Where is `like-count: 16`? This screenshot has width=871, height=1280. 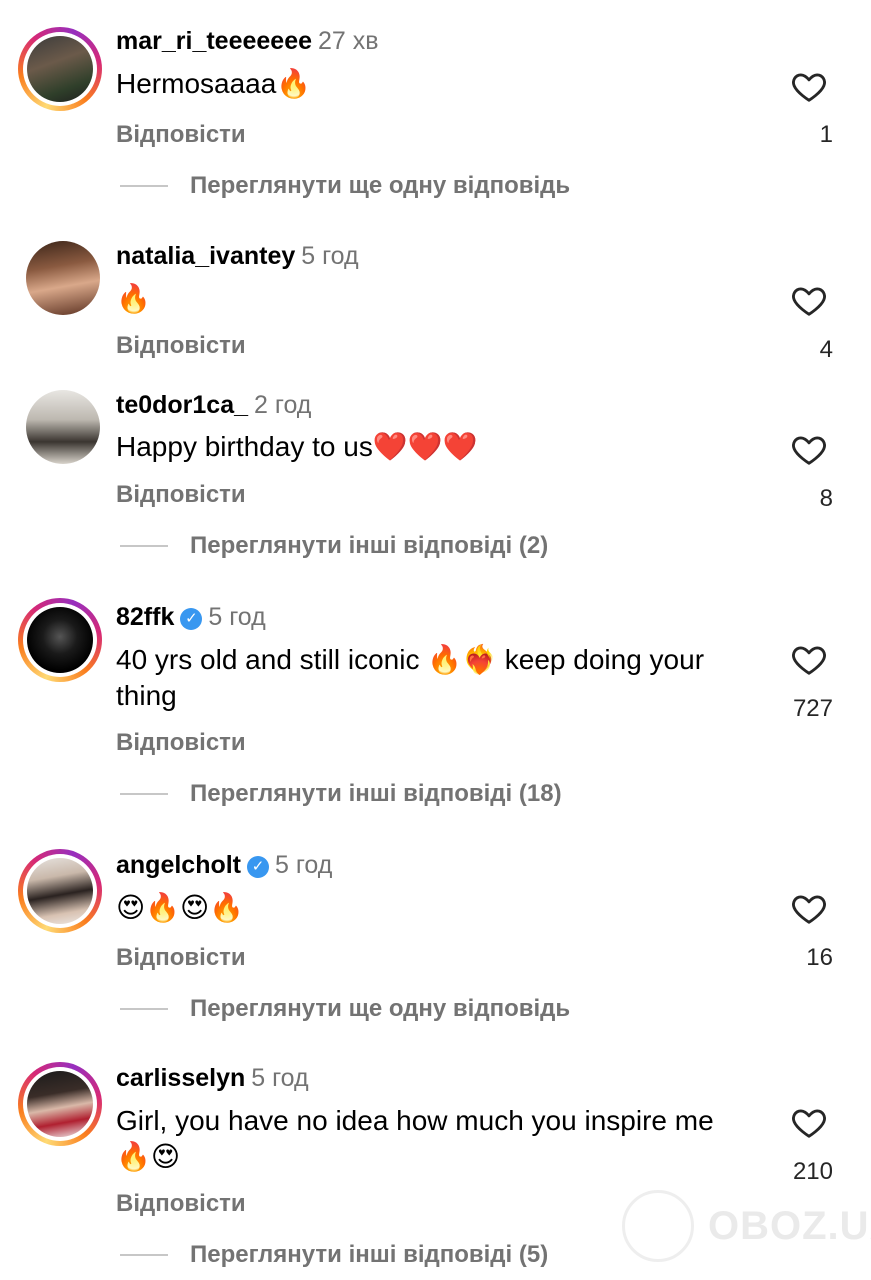
like-count: 16 is located at coordinates (819, 957).